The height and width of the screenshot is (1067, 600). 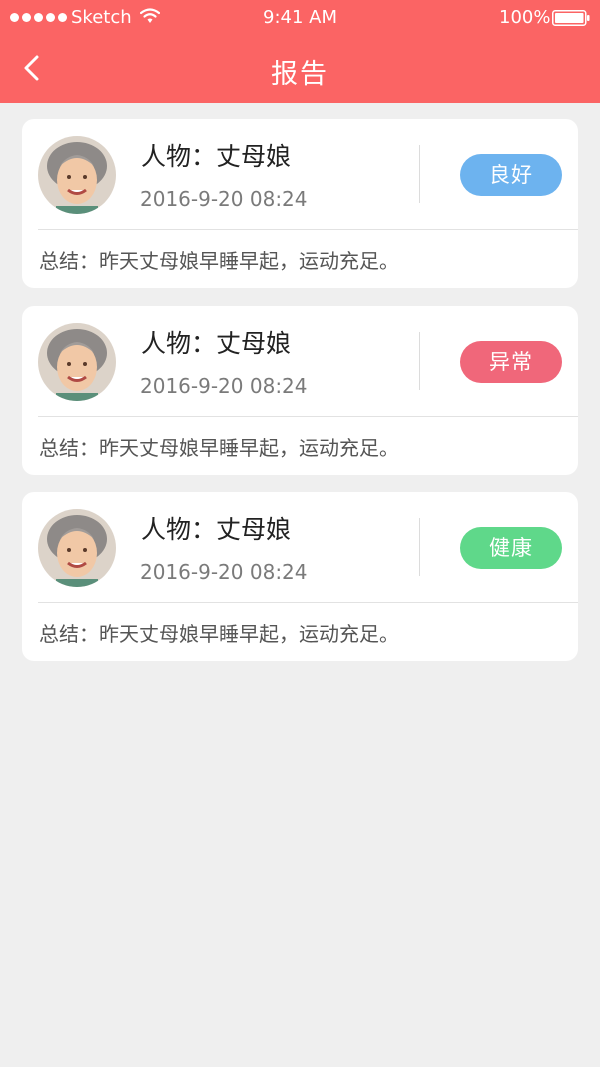 I want to click on battery-icon, so click(x=571, y=18).